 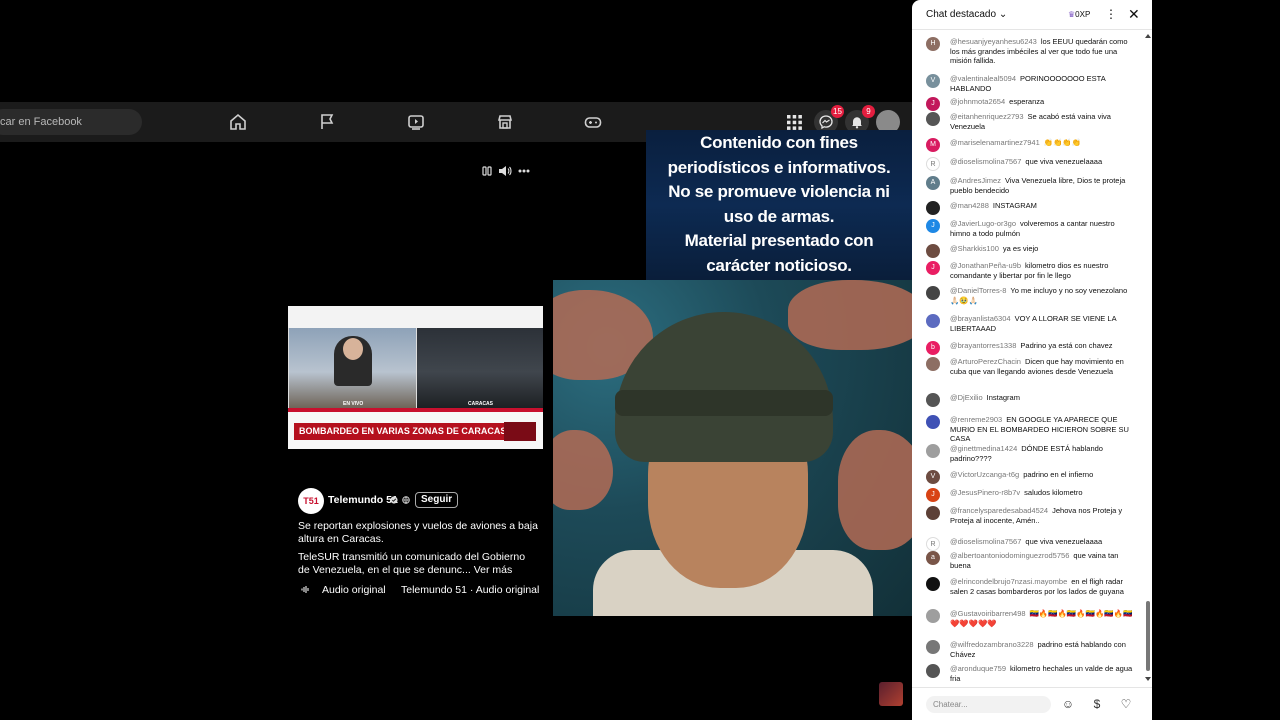 I want to click on chat-message-body: @mariselenamartinez7941 👏👏👏👏, so click(x=1042, y=143).